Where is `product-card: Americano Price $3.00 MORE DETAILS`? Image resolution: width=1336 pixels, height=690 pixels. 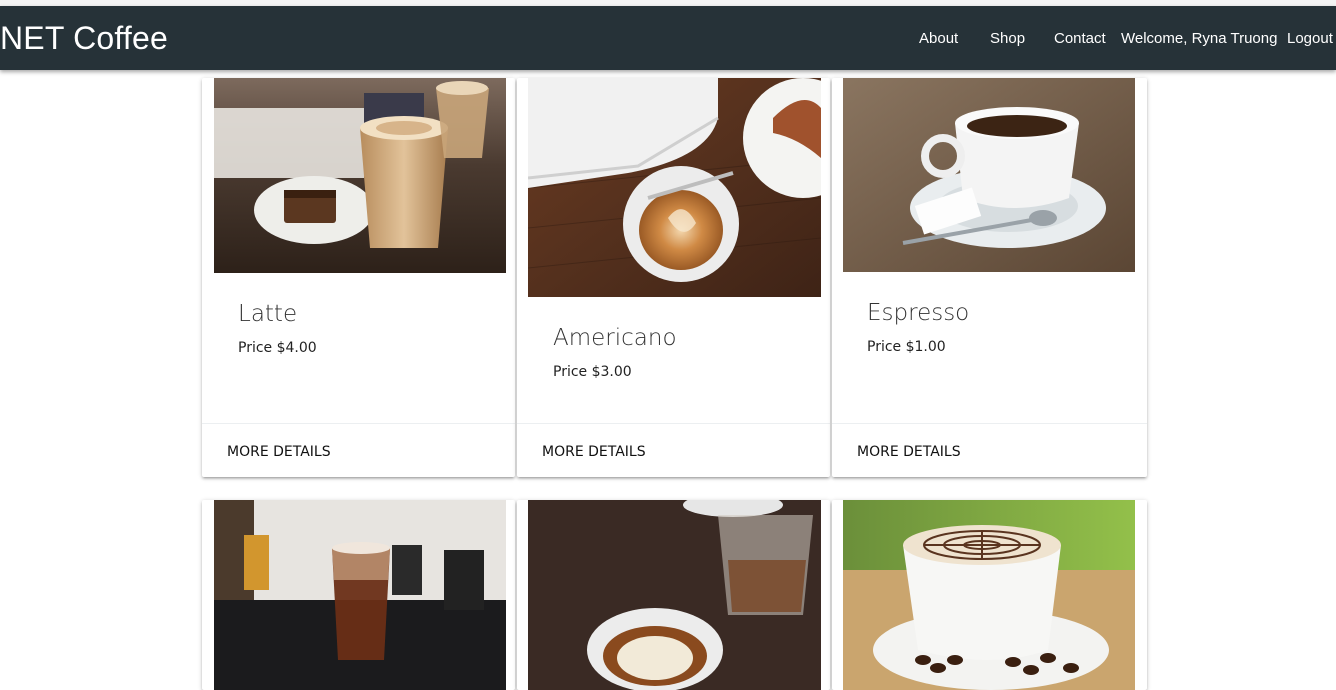
product-card: Americano Price $3.00 MORE DETAILS is located at coordinates (673, 277).